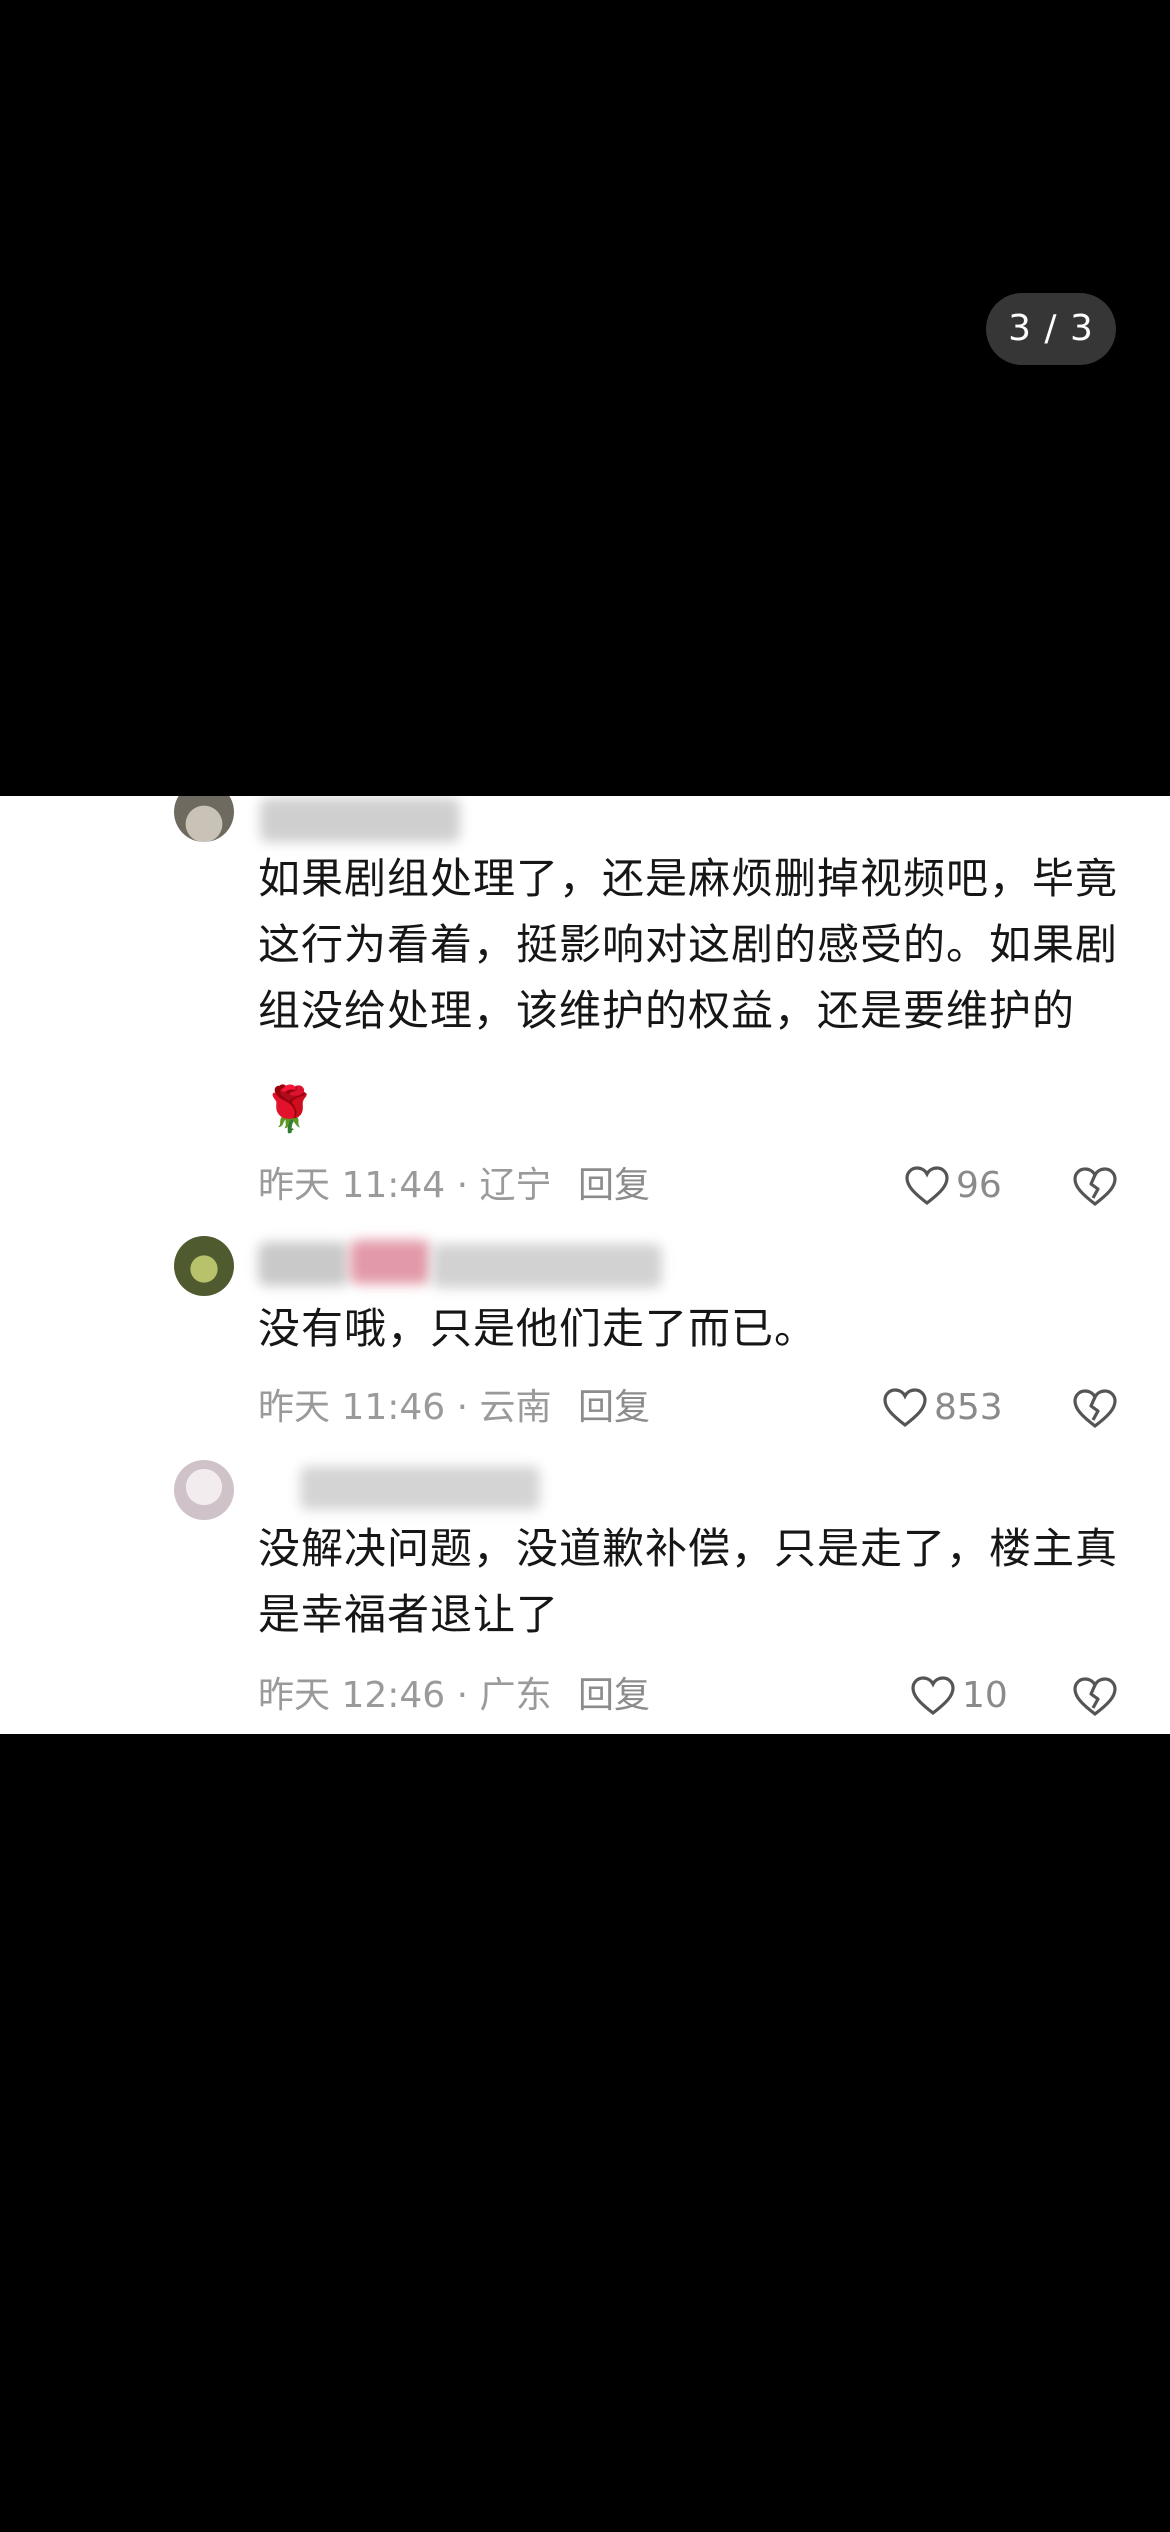  I want to click on time-location: 昨天 11:46 · 云南, so click(405, 1407).